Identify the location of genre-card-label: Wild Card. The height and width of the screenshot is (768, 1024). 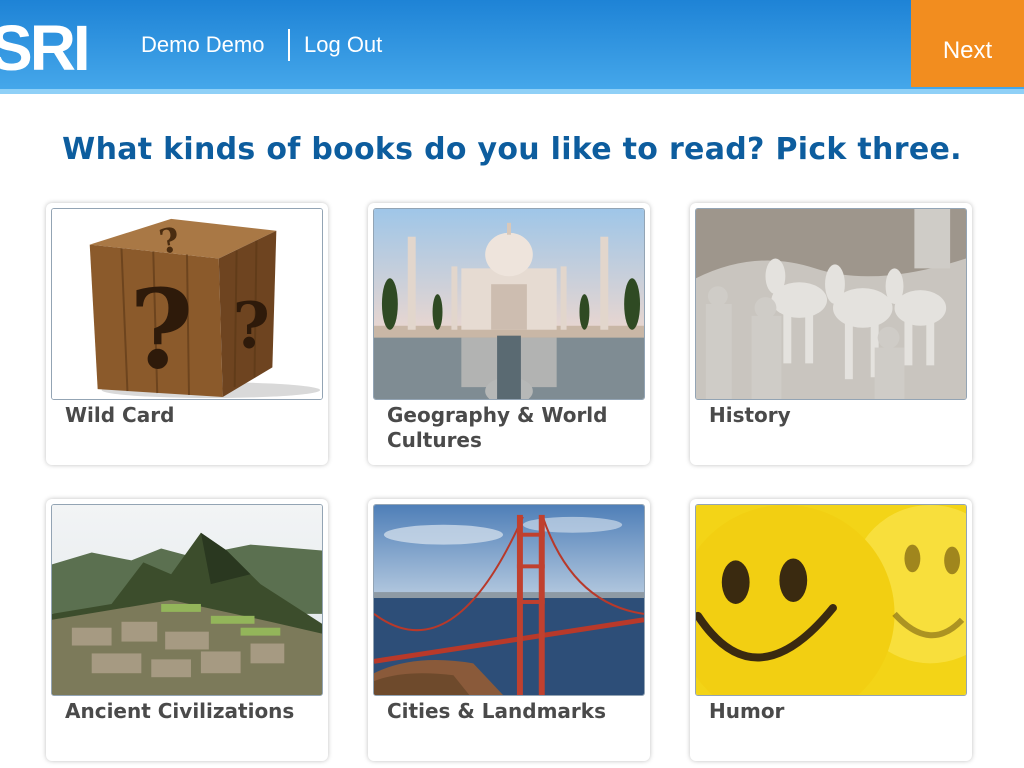
(120, 415).